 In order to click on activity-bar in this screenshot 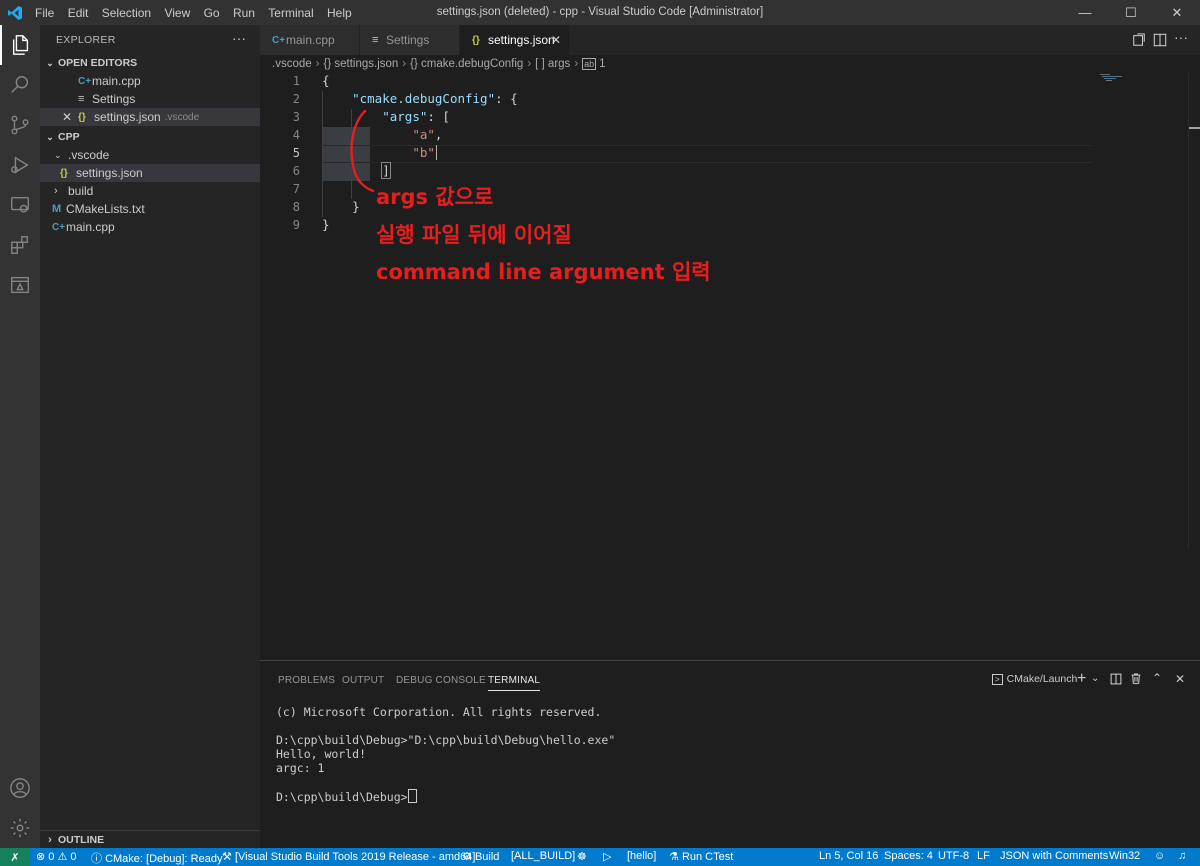, I will do `click(20, 436)`.